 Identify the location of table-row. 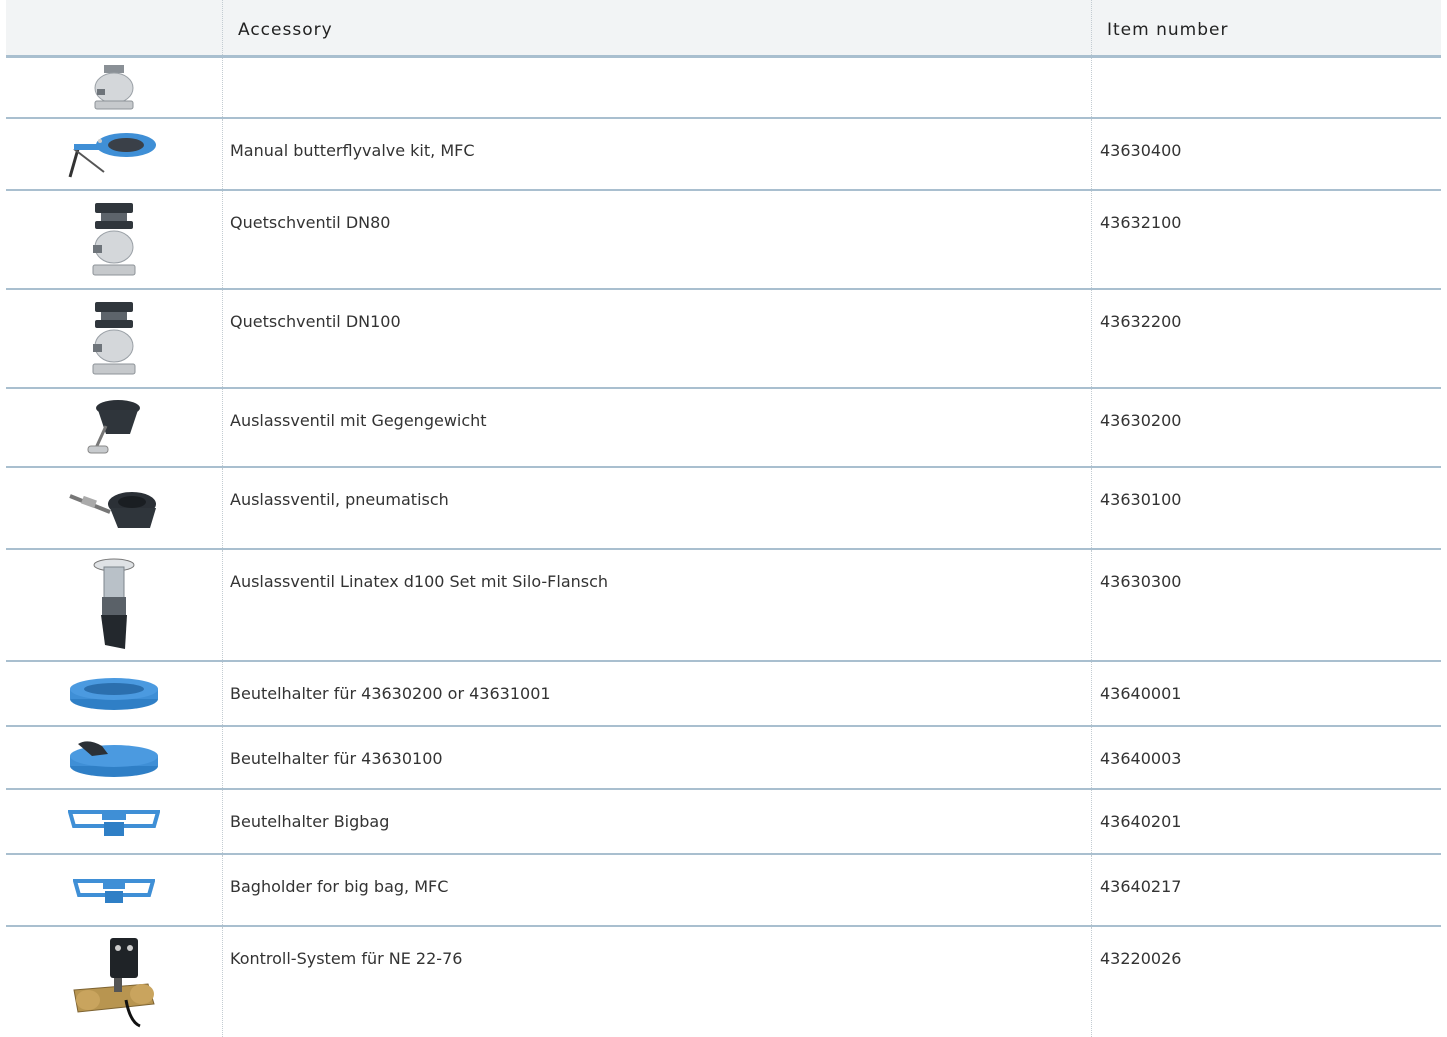
(723, 88).